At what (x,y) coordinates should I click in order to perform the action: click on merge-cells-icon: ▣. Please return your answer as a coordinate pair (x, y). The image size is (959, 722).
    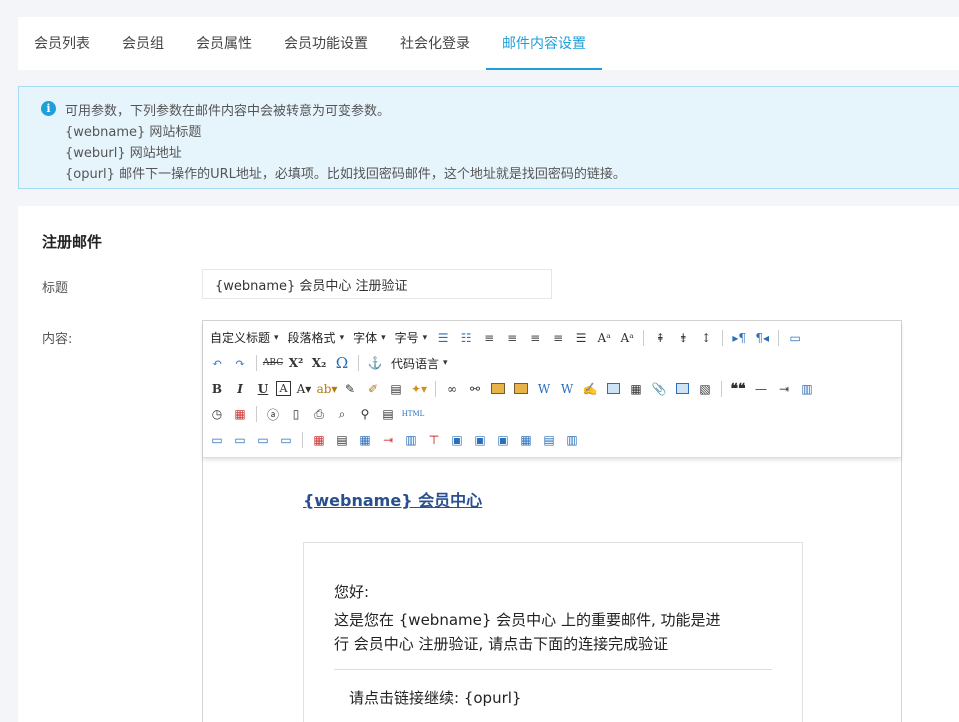
    Looking at the image, I should click on (457, 440).